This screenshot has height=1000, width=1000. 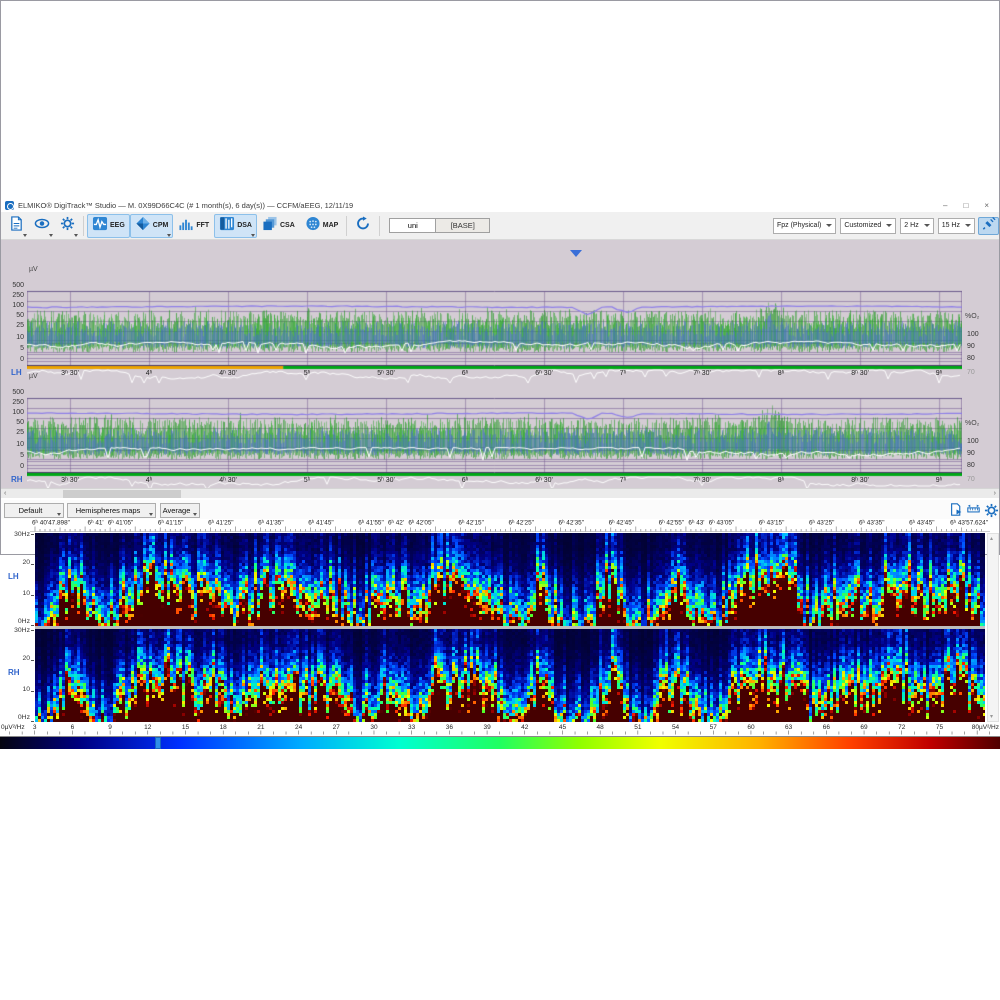 What do you see at coordinates (939, 480) in the screenshot?
I see `aeeg-time-label: 9ʰ` at bounding box center [939, 480].